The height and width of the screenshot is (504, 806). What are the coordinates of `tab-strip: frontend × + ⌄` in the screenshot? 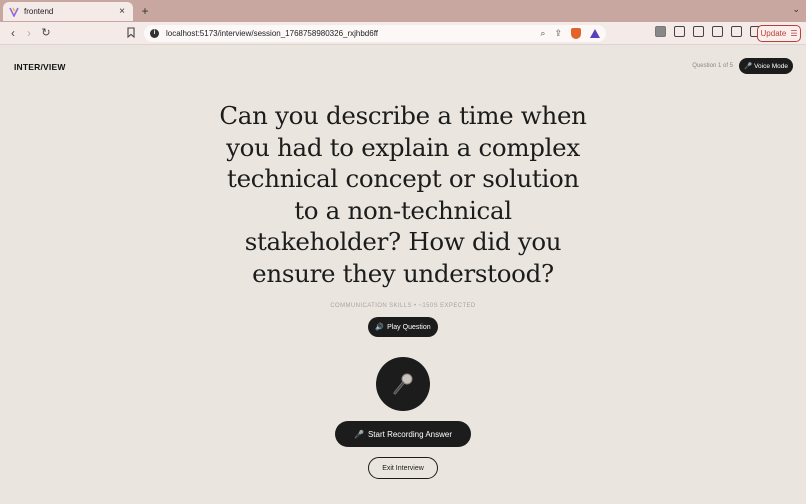 It's located at (403, 11).